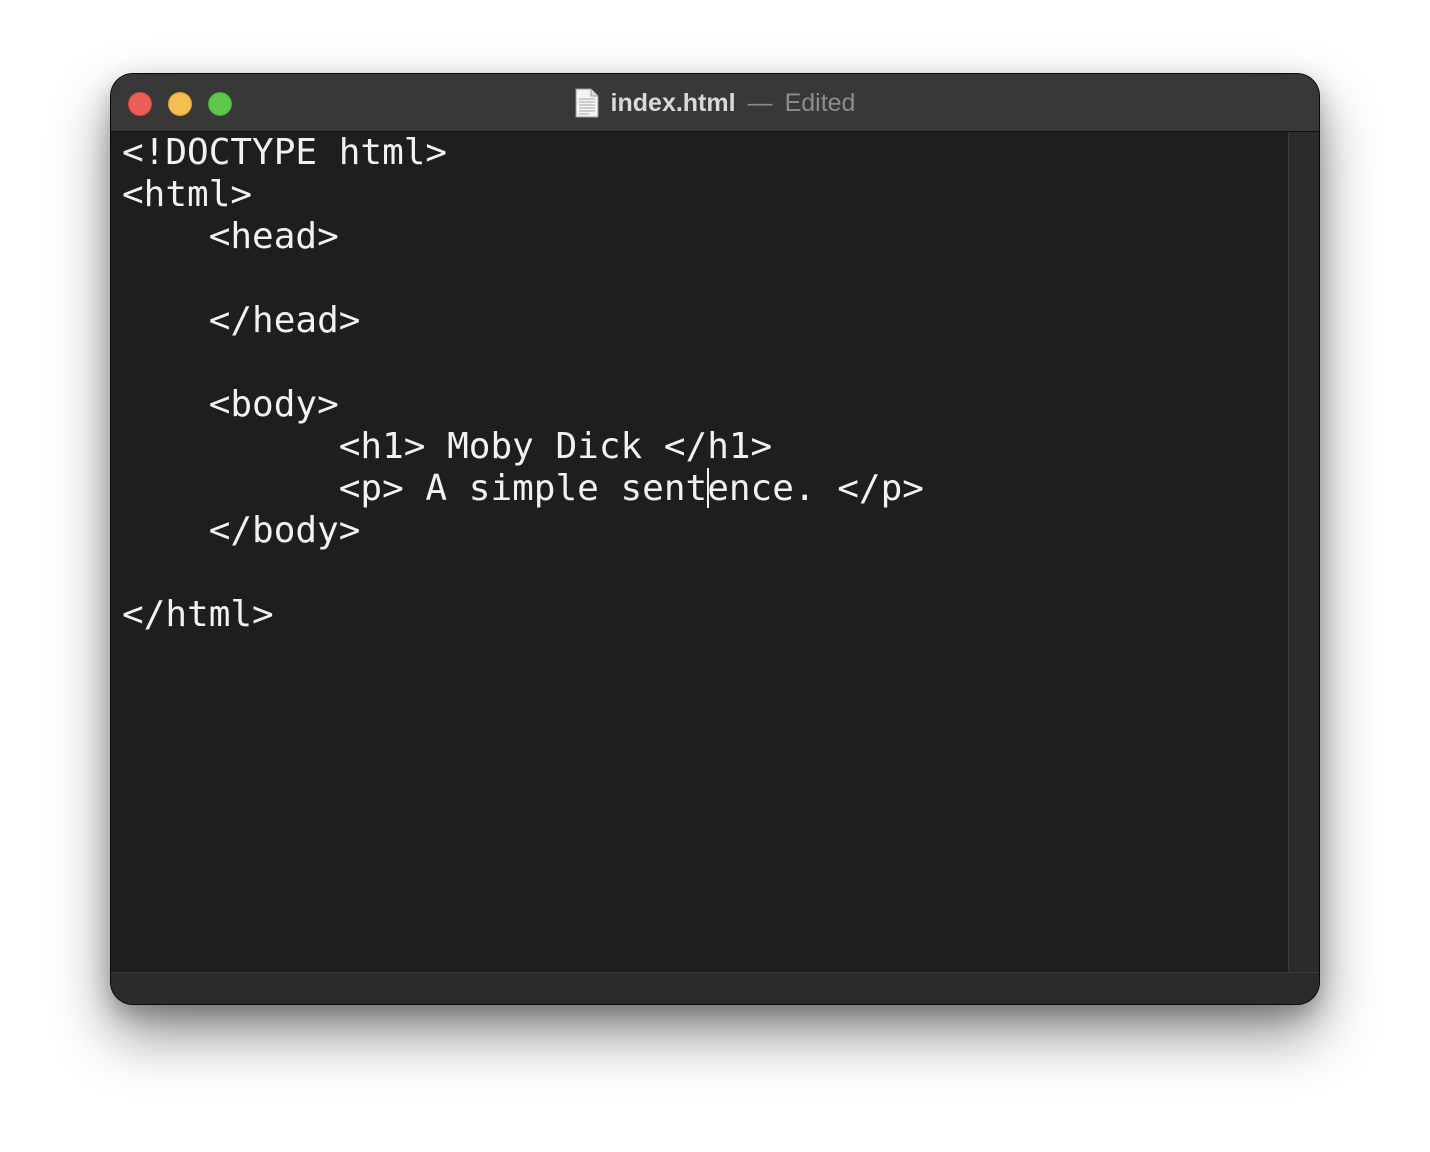 The image size is (1430, 1152). What do you see at coordinates (523, 531) in the screenshot?
I see `code-line: </body>` at bounding box center [523, 531].